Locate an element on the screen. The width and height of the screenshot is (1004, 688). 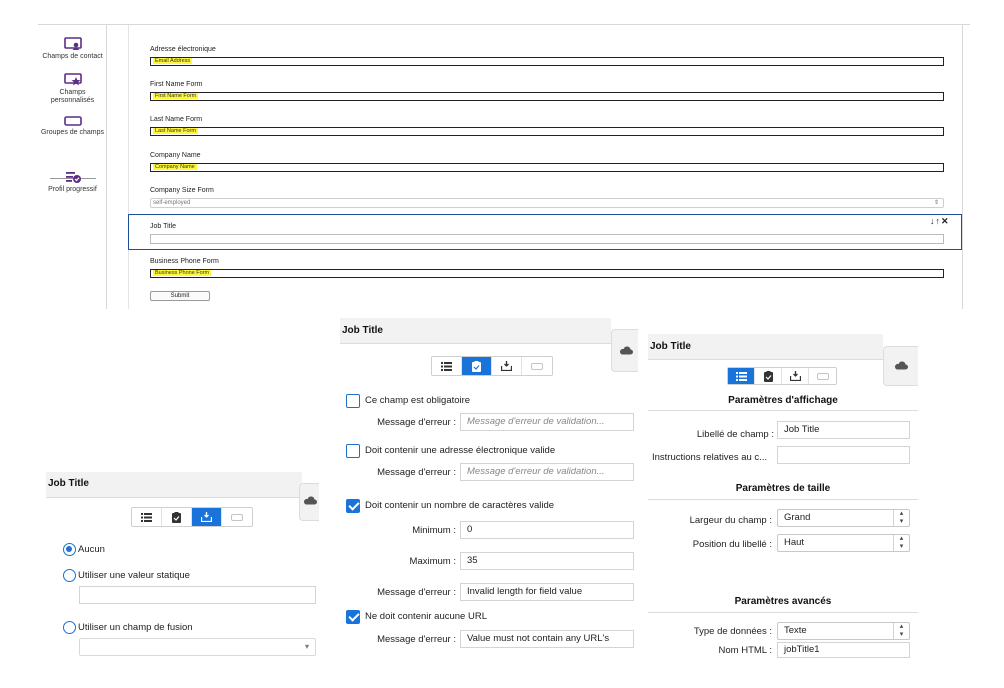
checkbox-no-url is located at coordinates (353, 617).